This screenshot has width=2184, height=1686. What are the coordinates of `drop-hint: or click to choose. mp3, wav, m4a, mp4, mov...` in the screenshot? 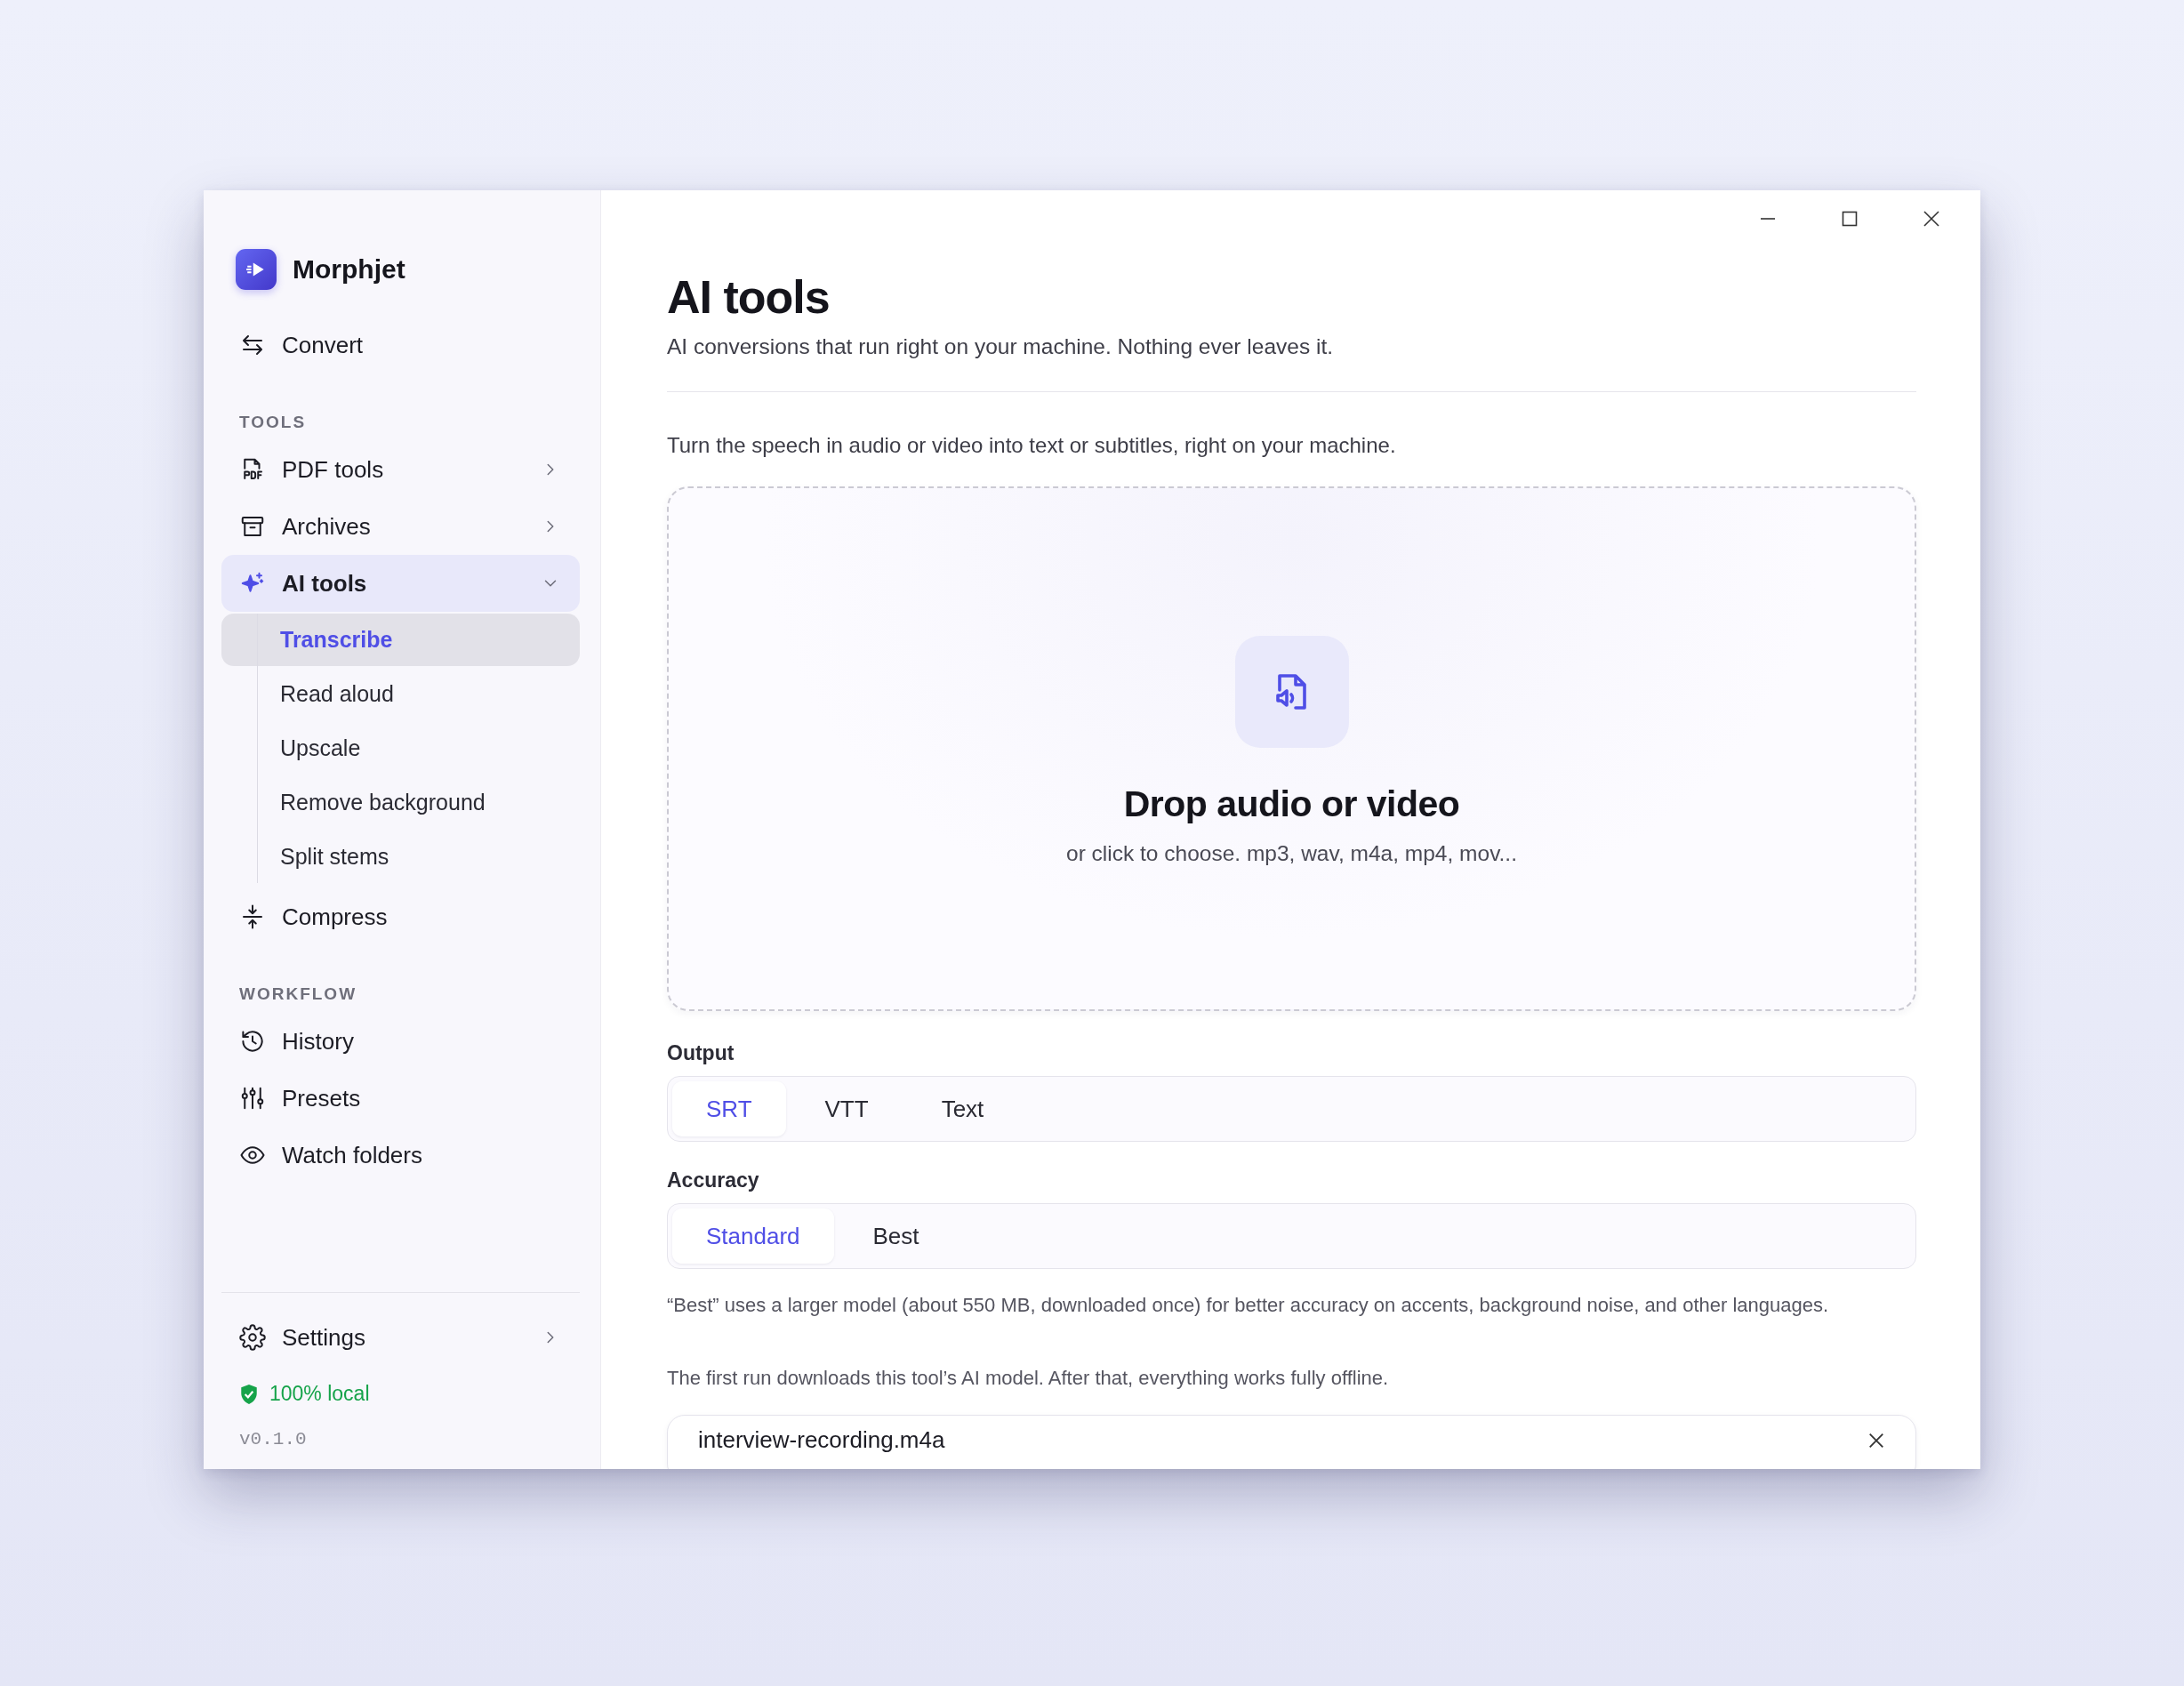 It's located at (1291, 853).